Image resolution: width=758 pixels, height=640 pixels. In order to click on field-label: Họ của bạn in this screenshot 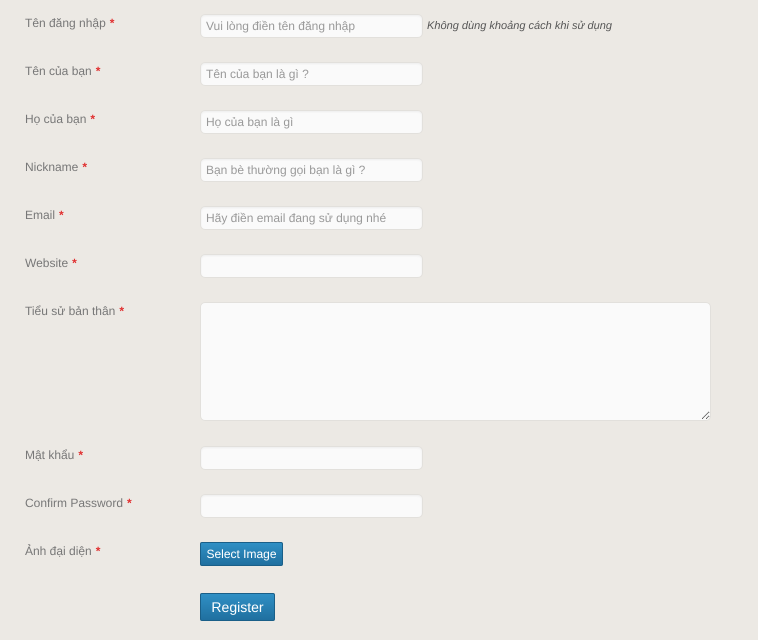, I will do `click(55, 119)`.